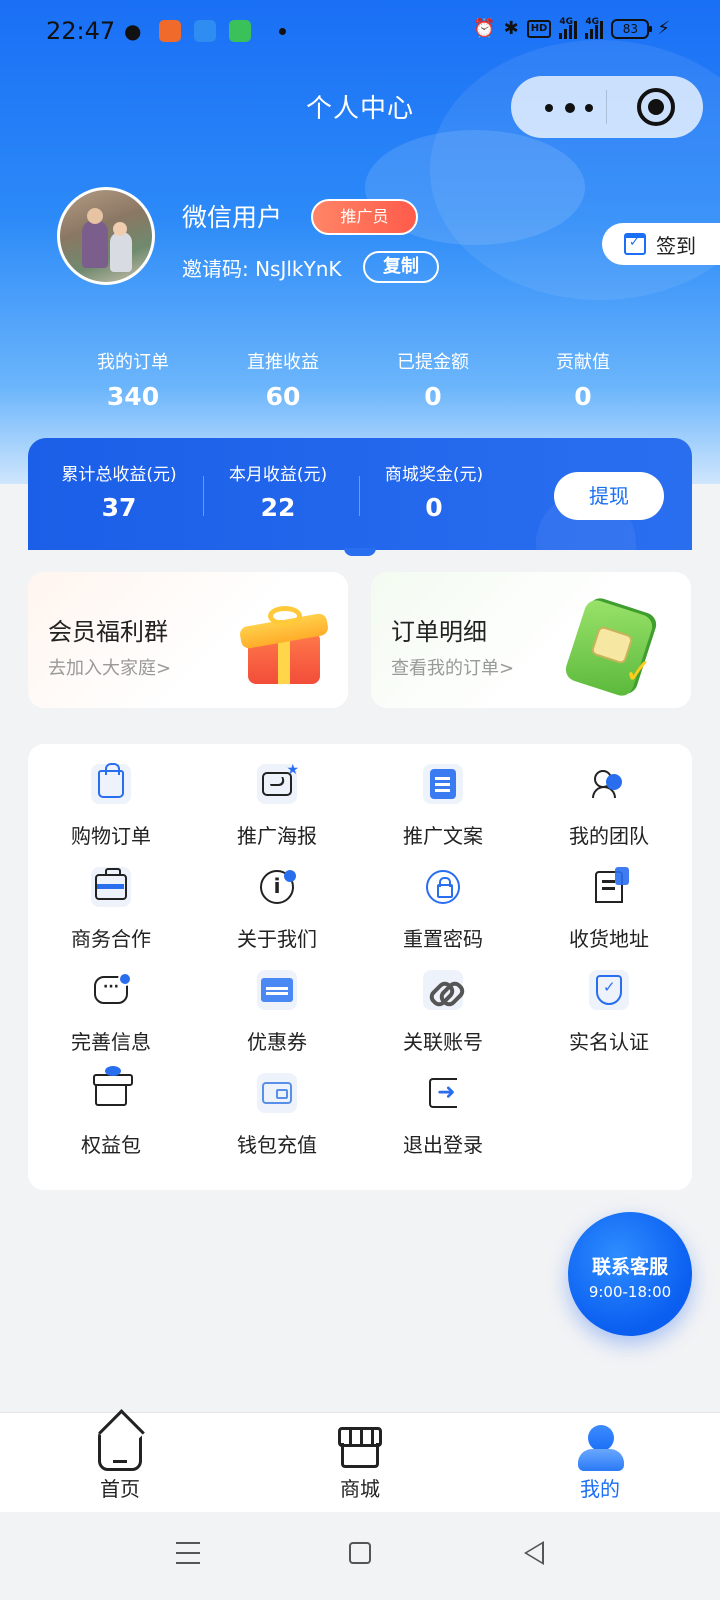  I want to click on menu-item-about-us: i 关于我们, so click(277, 899).